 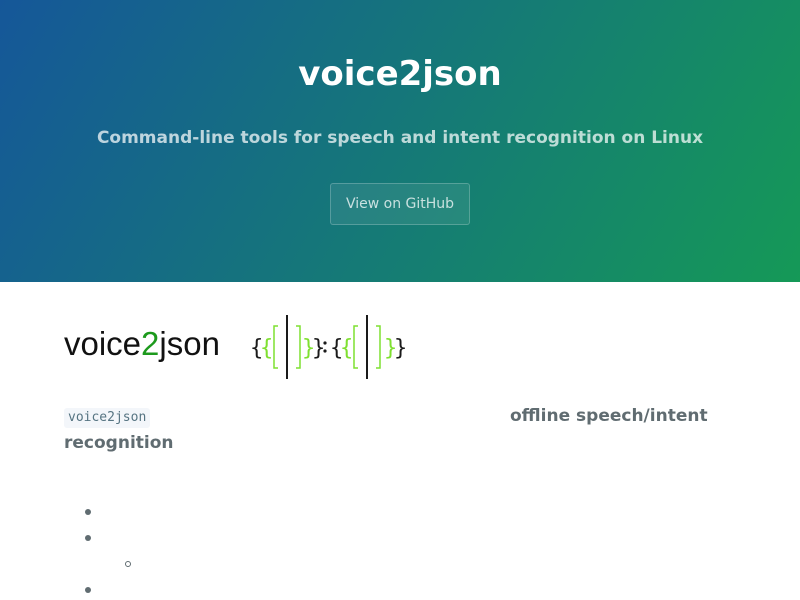 What do you see at coordinates (400, 204) in the screenshot?
I see `view-on-github-button: View on GitHub` at bounding box center [400, 204].